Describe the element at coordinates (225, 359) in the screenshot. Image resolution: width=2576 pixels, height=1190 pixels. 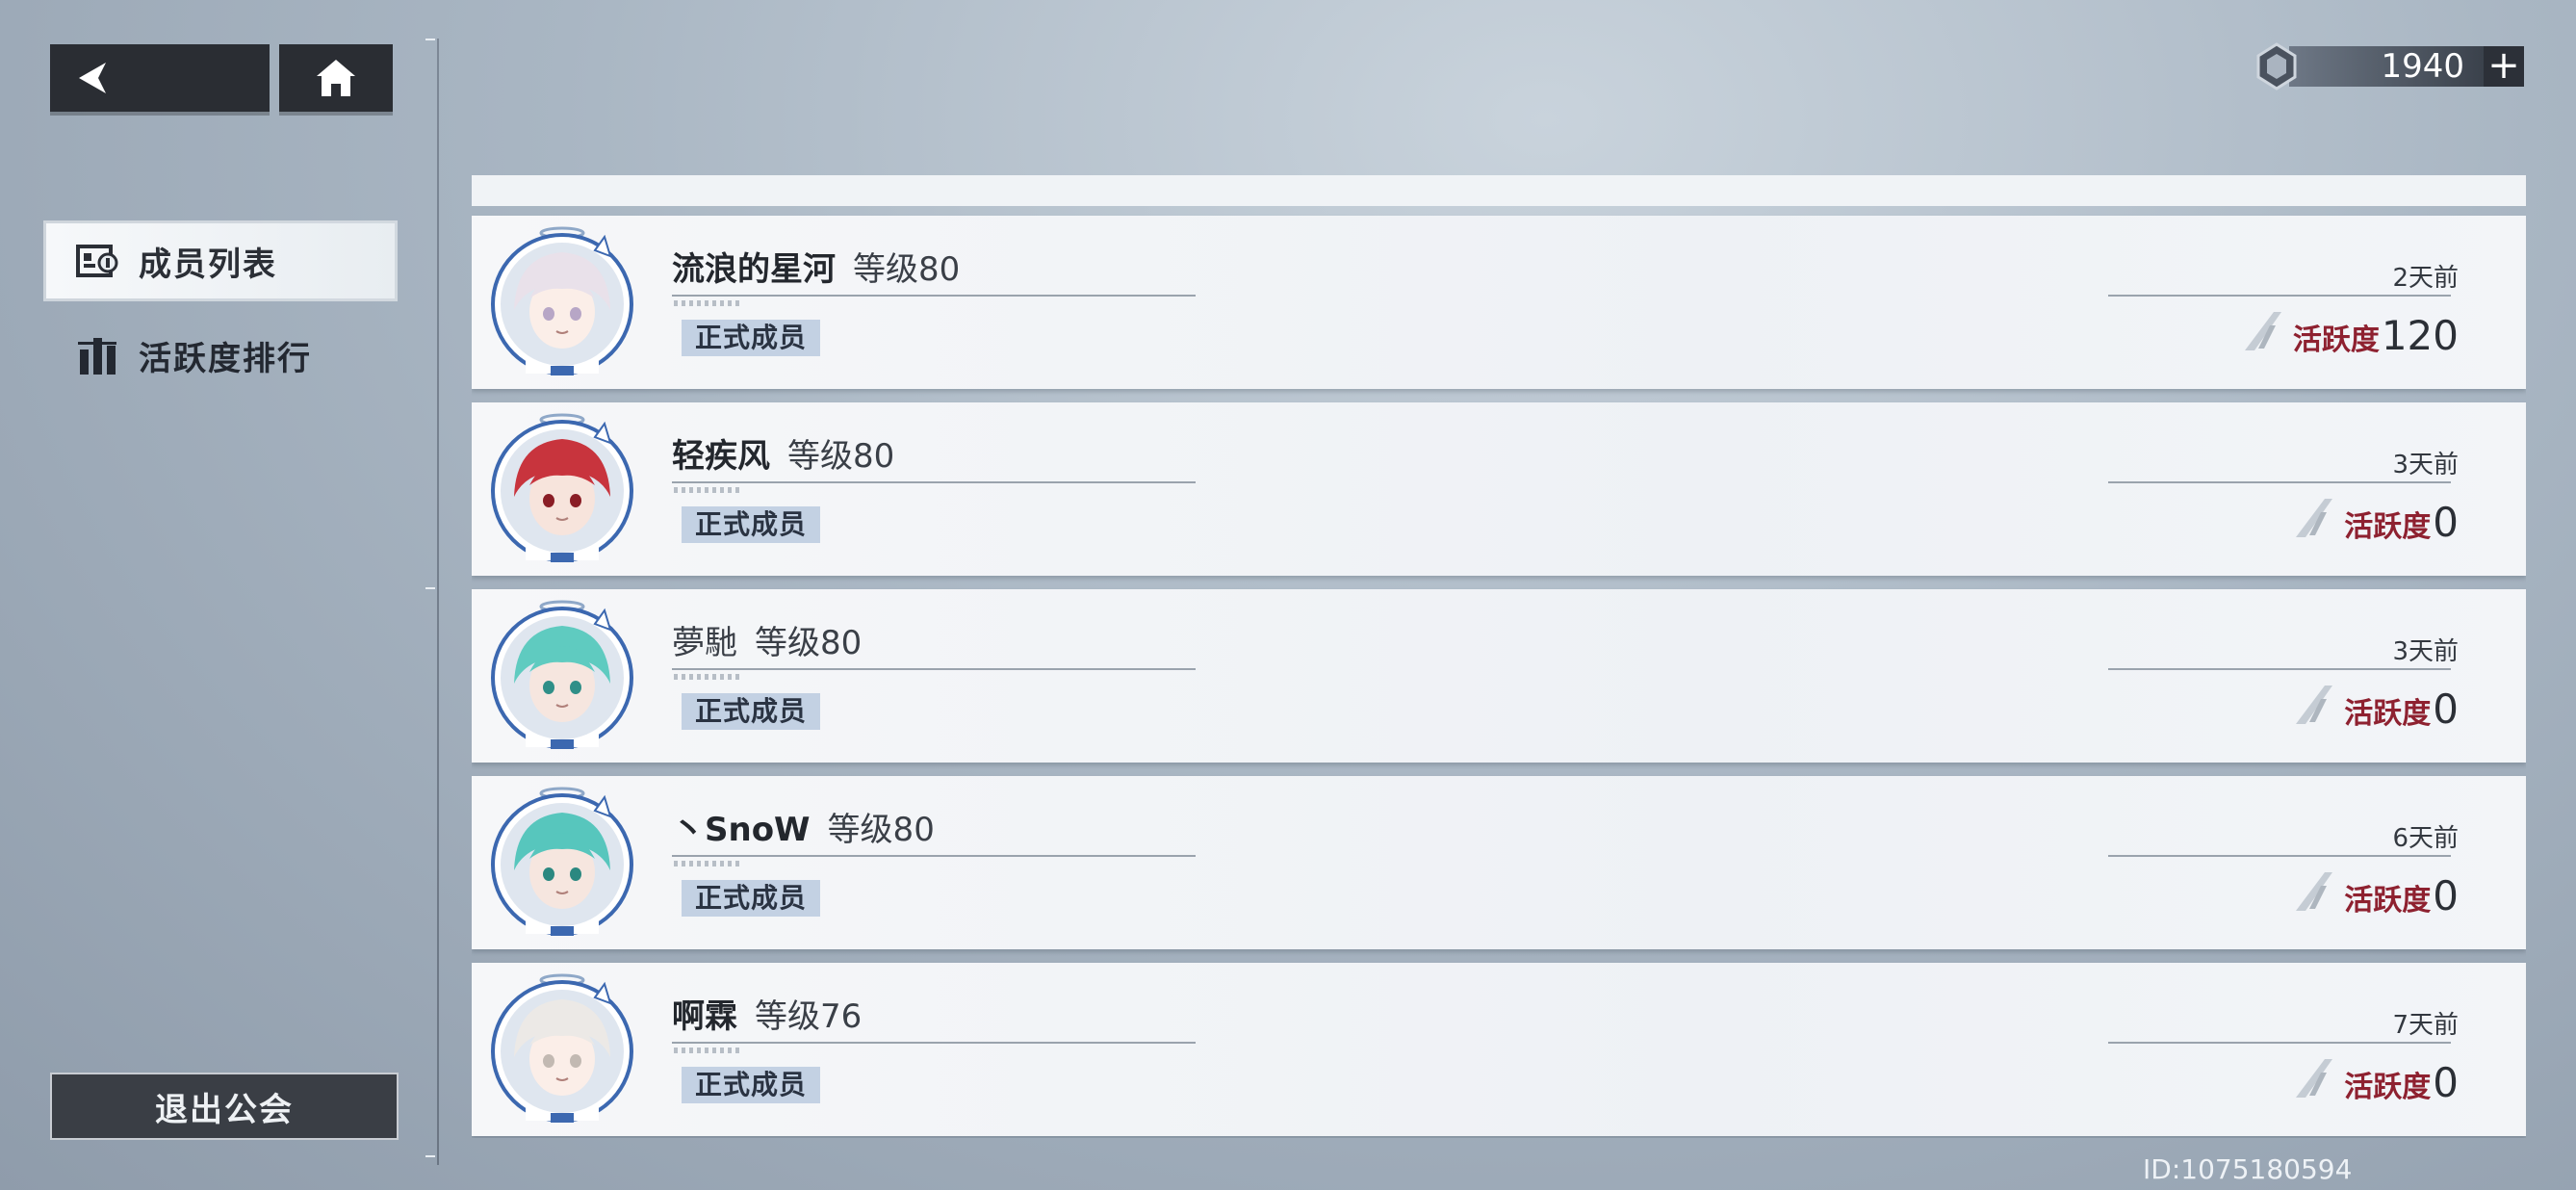
I see `sidebar-item-label: 活跃度排行` at that location.